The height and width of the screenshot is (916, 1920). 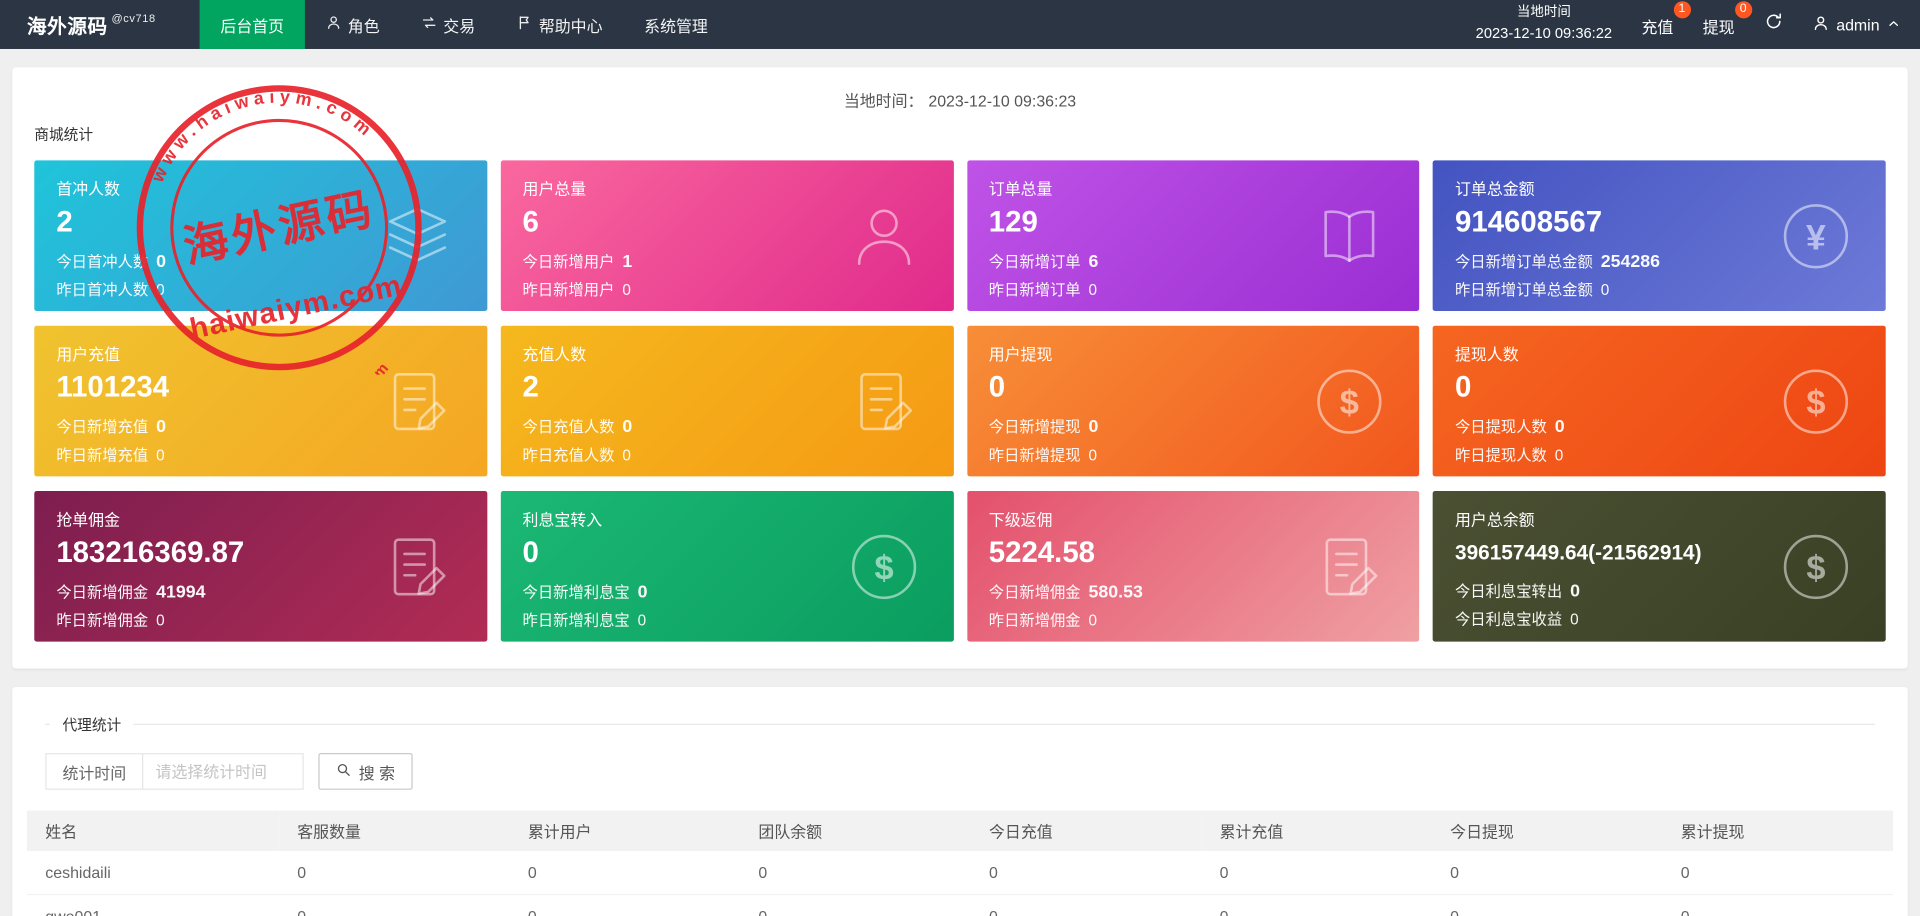 I want to click on nav-item-3: 帮助中心, so click(x=559, y=24).